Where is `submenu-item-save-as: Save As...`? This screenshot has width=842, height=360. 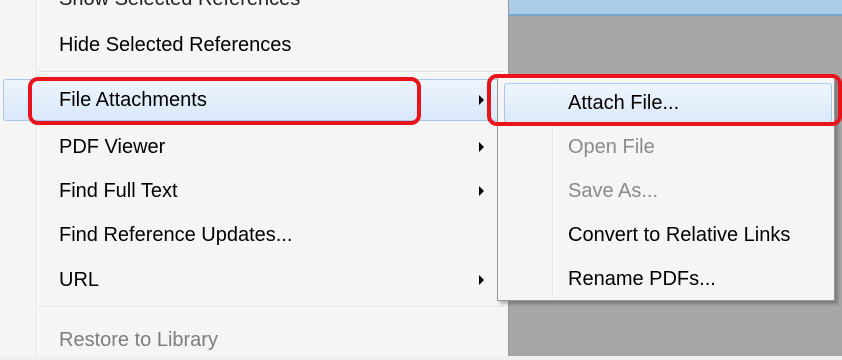 submenu-item-save-as: Save As... is located at coordinates (666, 191).